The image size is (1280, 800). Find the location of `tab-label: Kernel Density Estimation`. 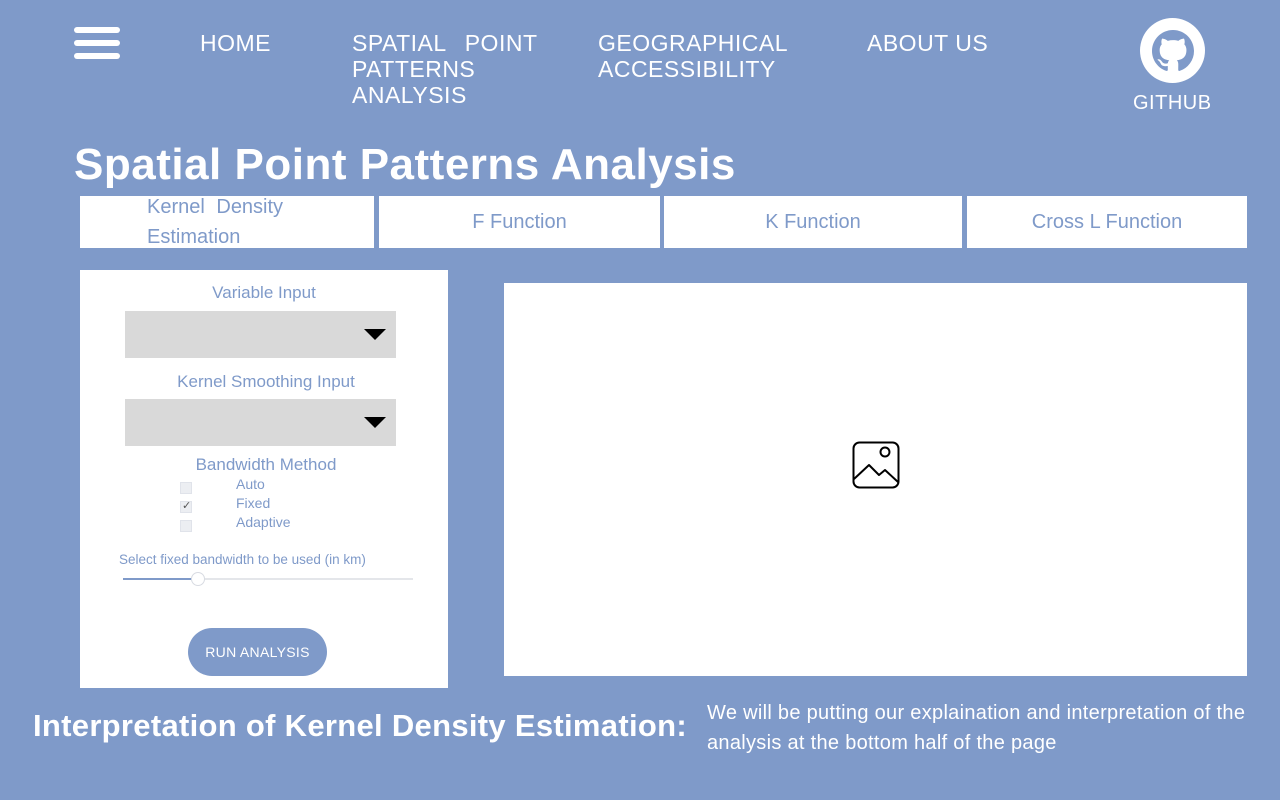

tab-label: Kernel Density Estimation is located at coordinates (215, 222).